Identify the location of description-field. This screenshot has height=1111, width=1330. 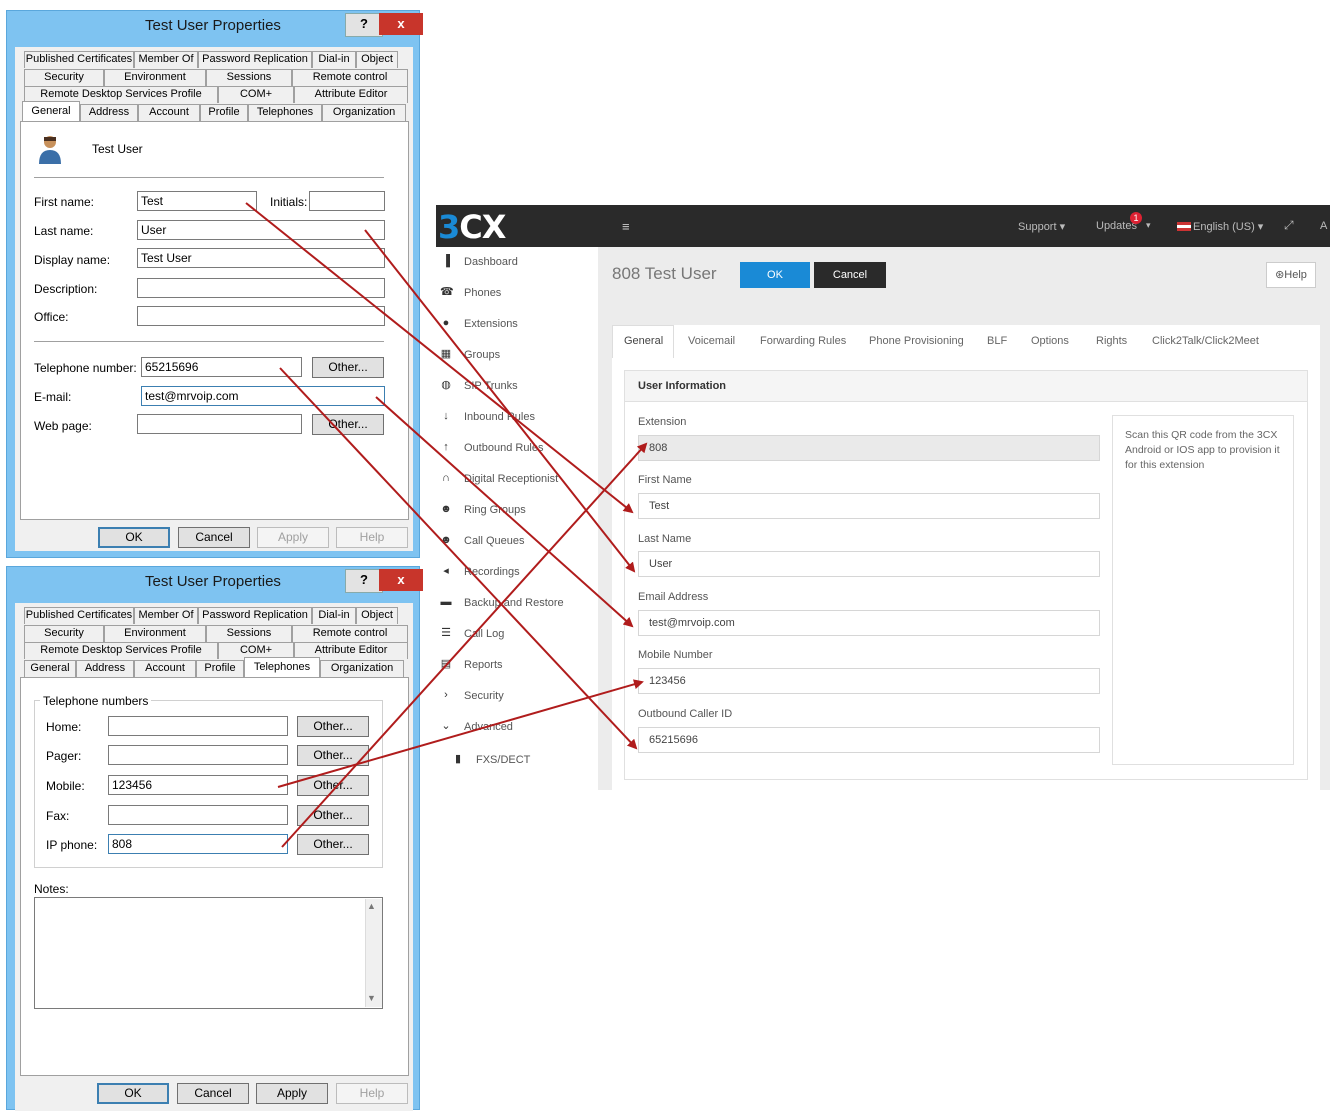
(261, 288).